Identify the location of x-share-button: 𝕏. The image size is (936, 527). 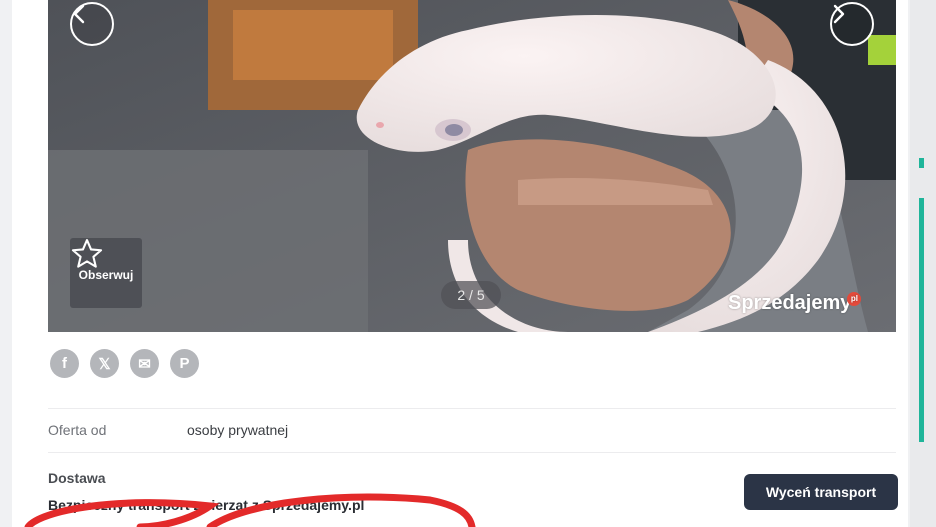
(104, 363).